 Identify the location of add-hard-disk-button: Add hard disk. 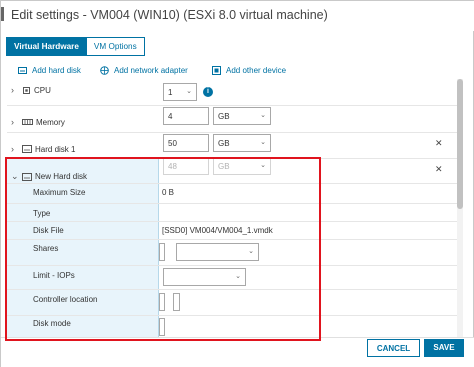
(49, 70).